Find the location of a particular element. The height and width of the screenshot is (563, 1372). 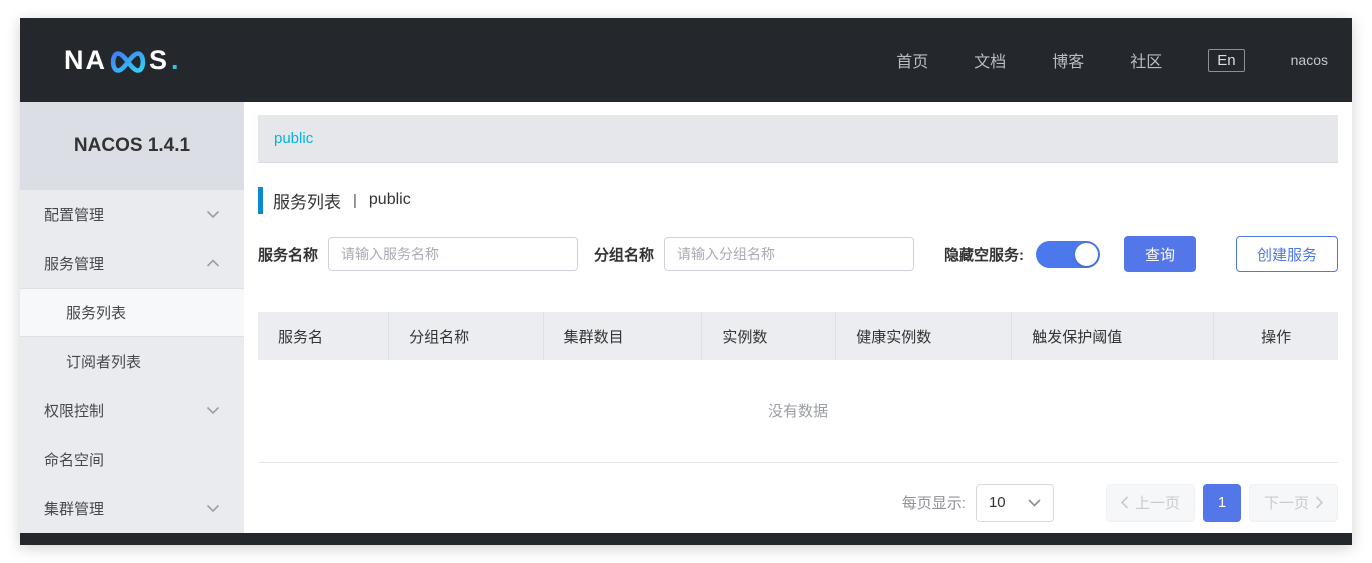

prev-page-button: 上一页 is located at coordinates (1150, 502).